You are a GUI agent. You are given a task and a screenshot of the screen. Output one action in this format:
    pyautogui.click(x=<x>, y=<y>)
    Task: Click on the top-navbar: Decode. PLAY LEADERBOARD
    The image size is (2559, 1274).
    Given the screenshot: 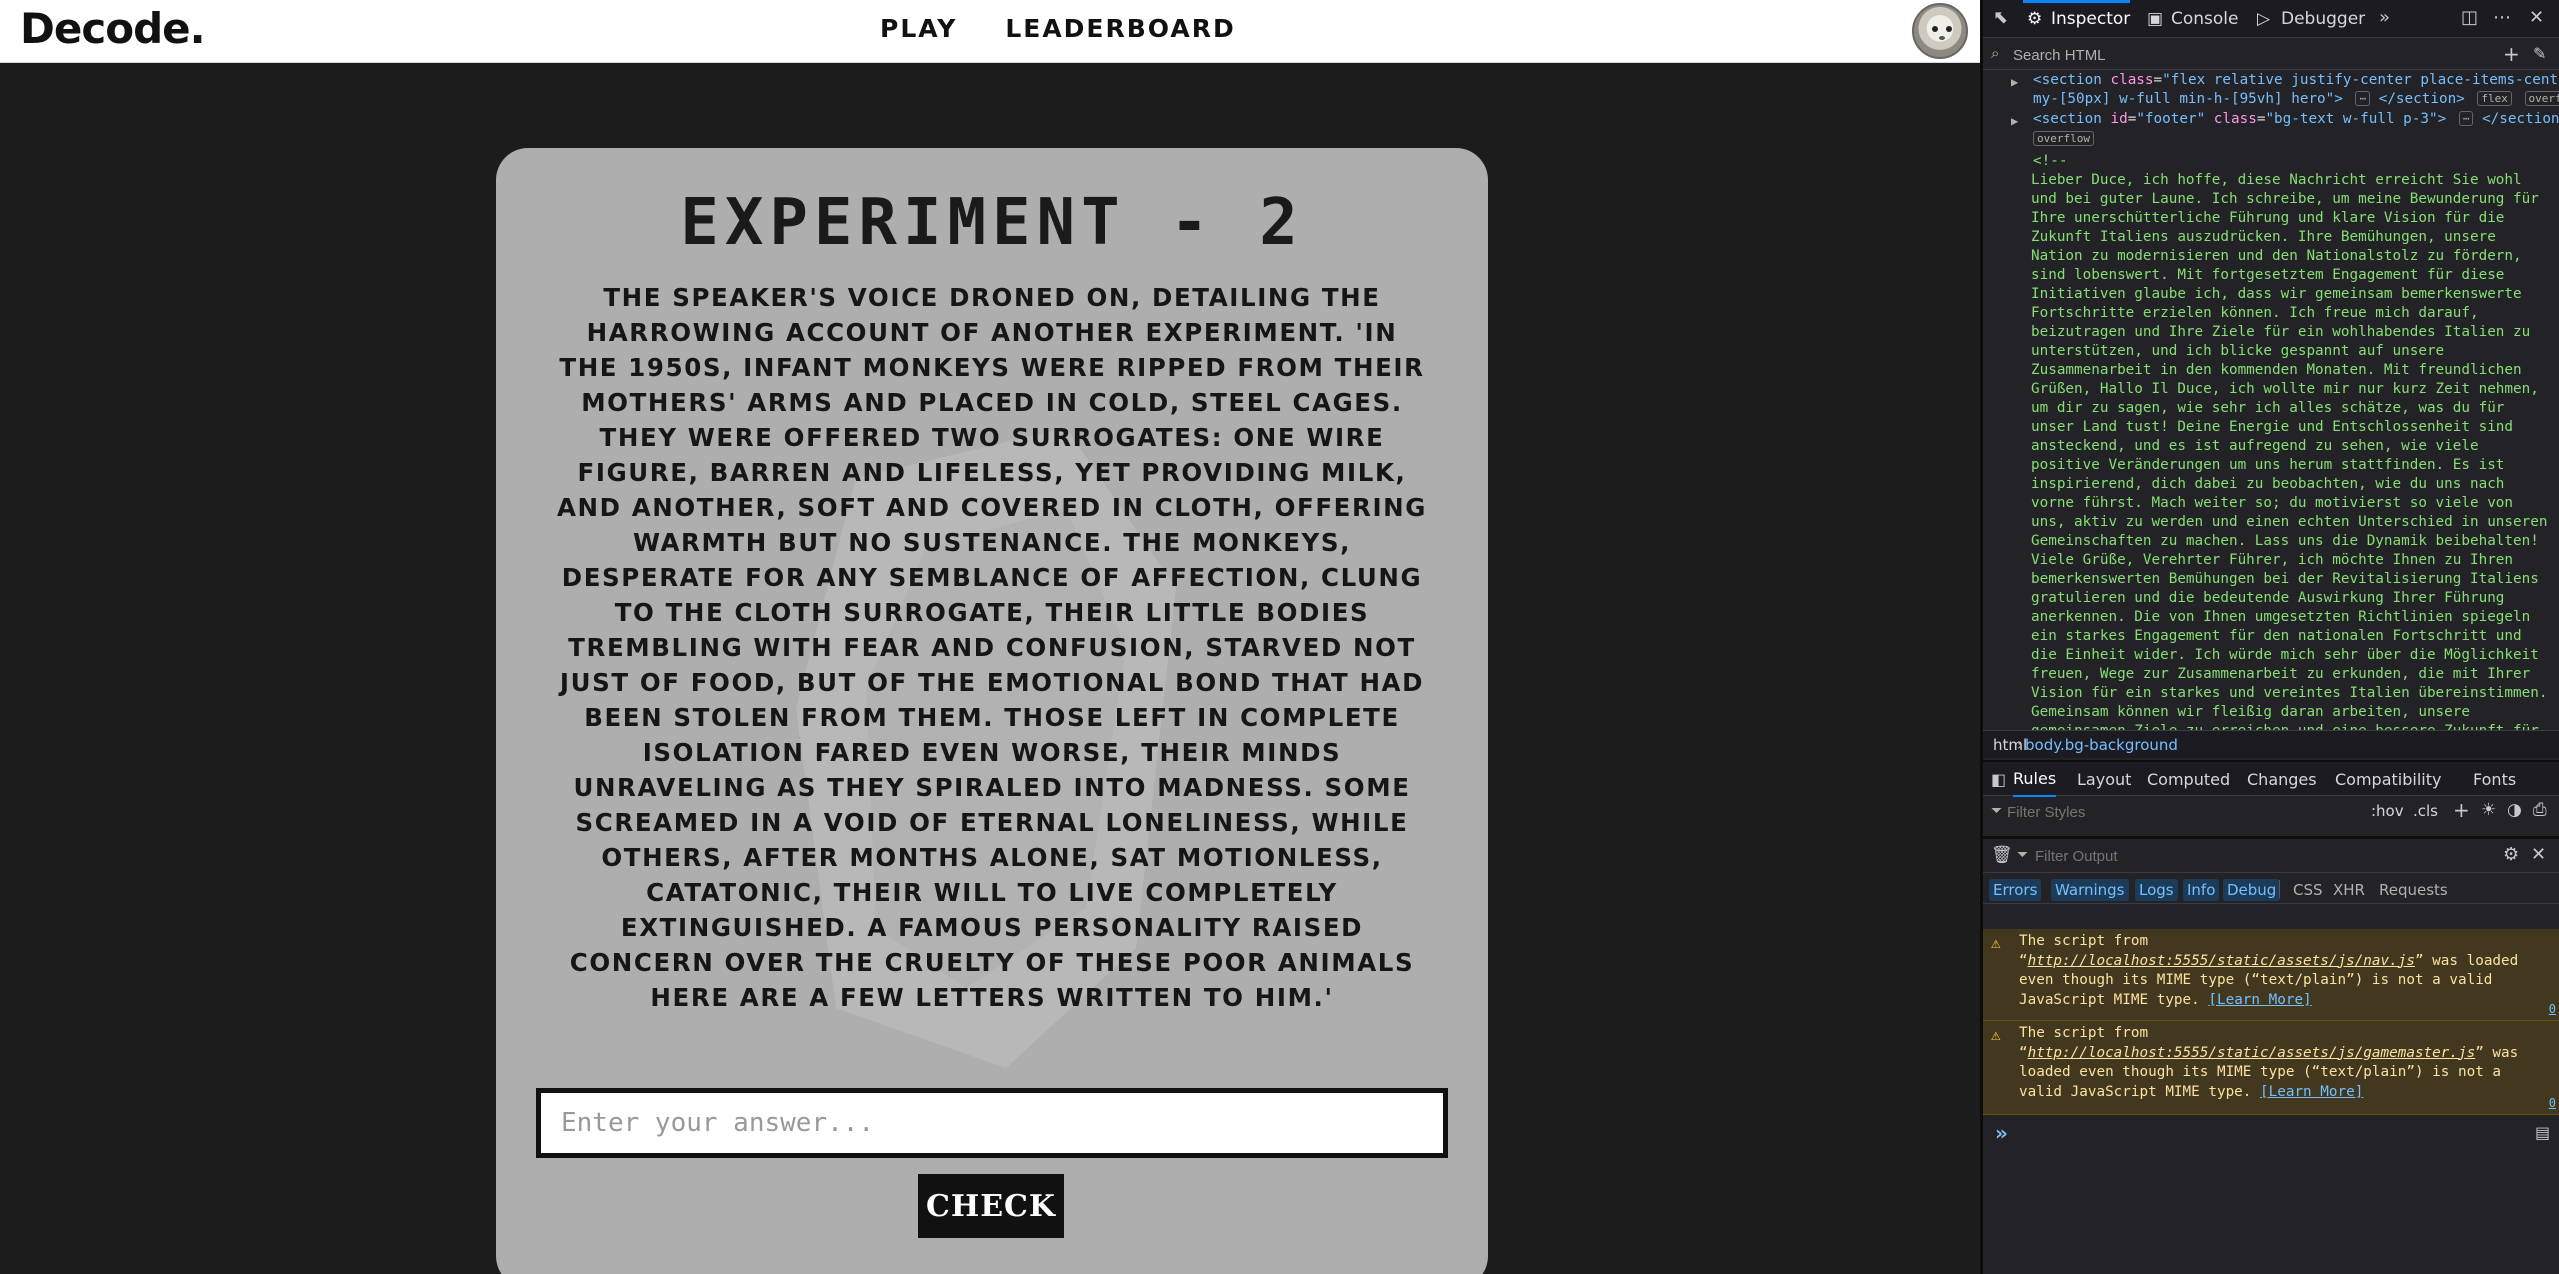 What is the action you would take?
    pyautogui.click(x=990, y=31)
    